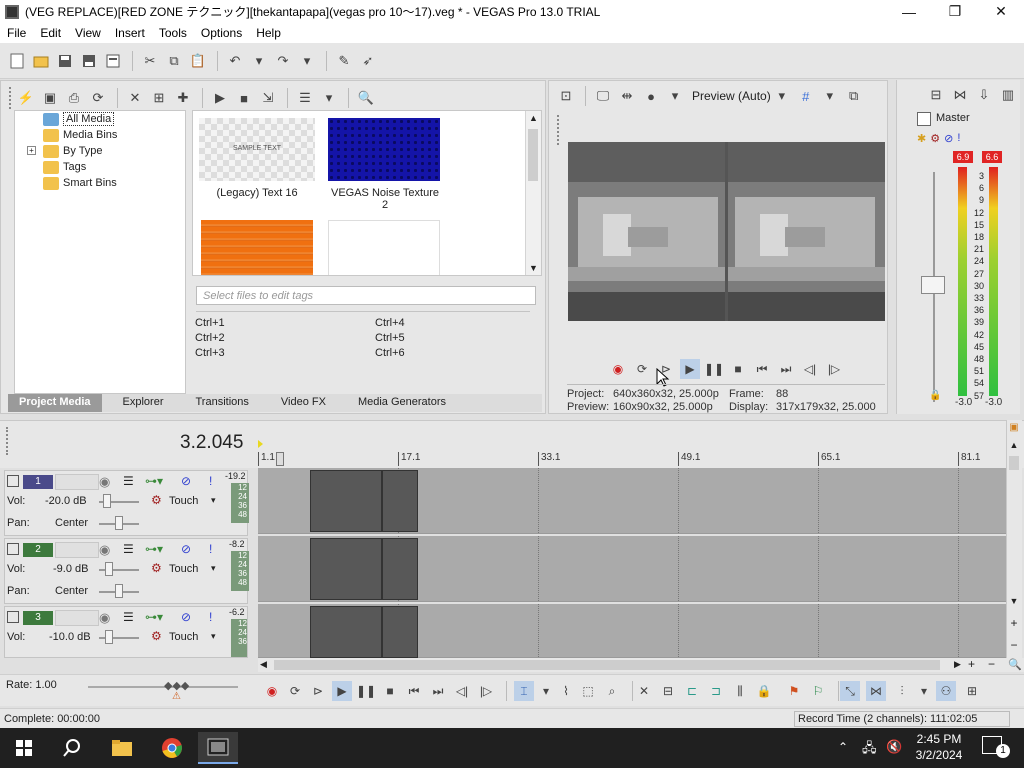 This screenshot has width=1024, height=768. Describe the element at coordinates (869, 750) in the screenshot. I see `network-icon: 🖧` at that location.